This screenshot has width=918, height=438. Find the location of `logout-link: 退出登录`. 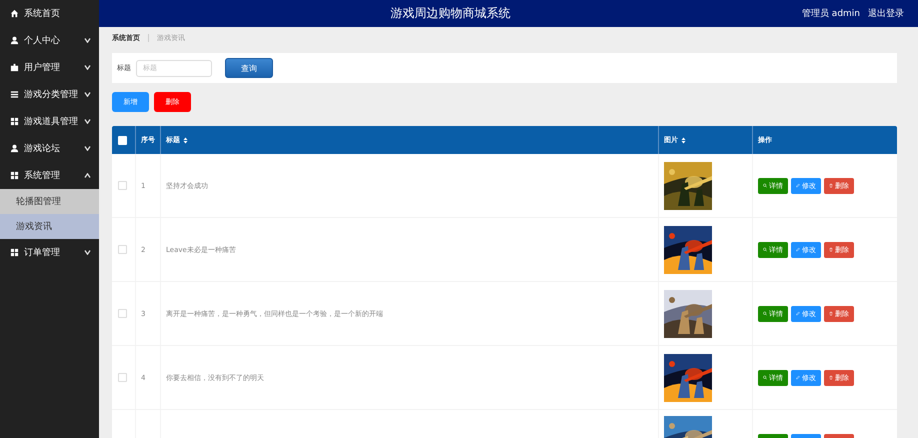

logout-link: 退出登录 is located at coordinates (886, 13).